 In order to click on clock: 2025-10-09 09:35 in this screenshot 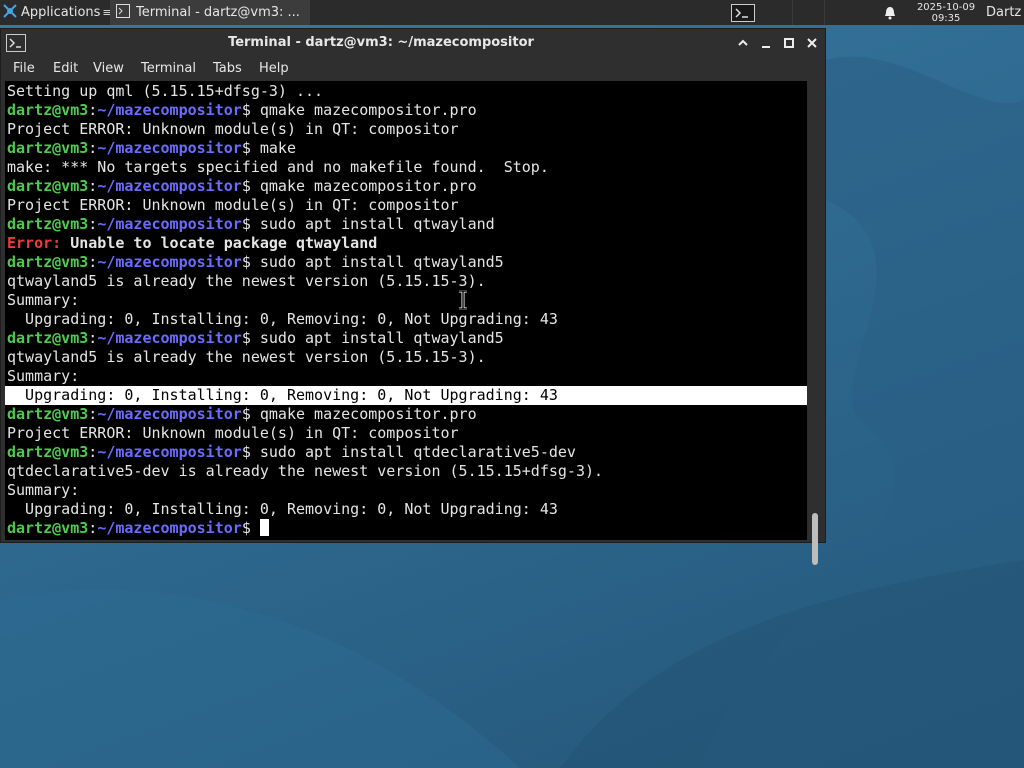, I will do `click(946, 12)`.